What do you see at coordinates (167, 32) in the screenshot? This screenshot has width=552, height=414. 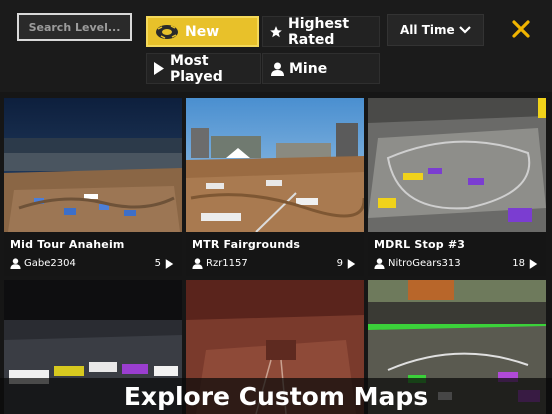 I see `tire-icon` at bounding box center [167, 32].